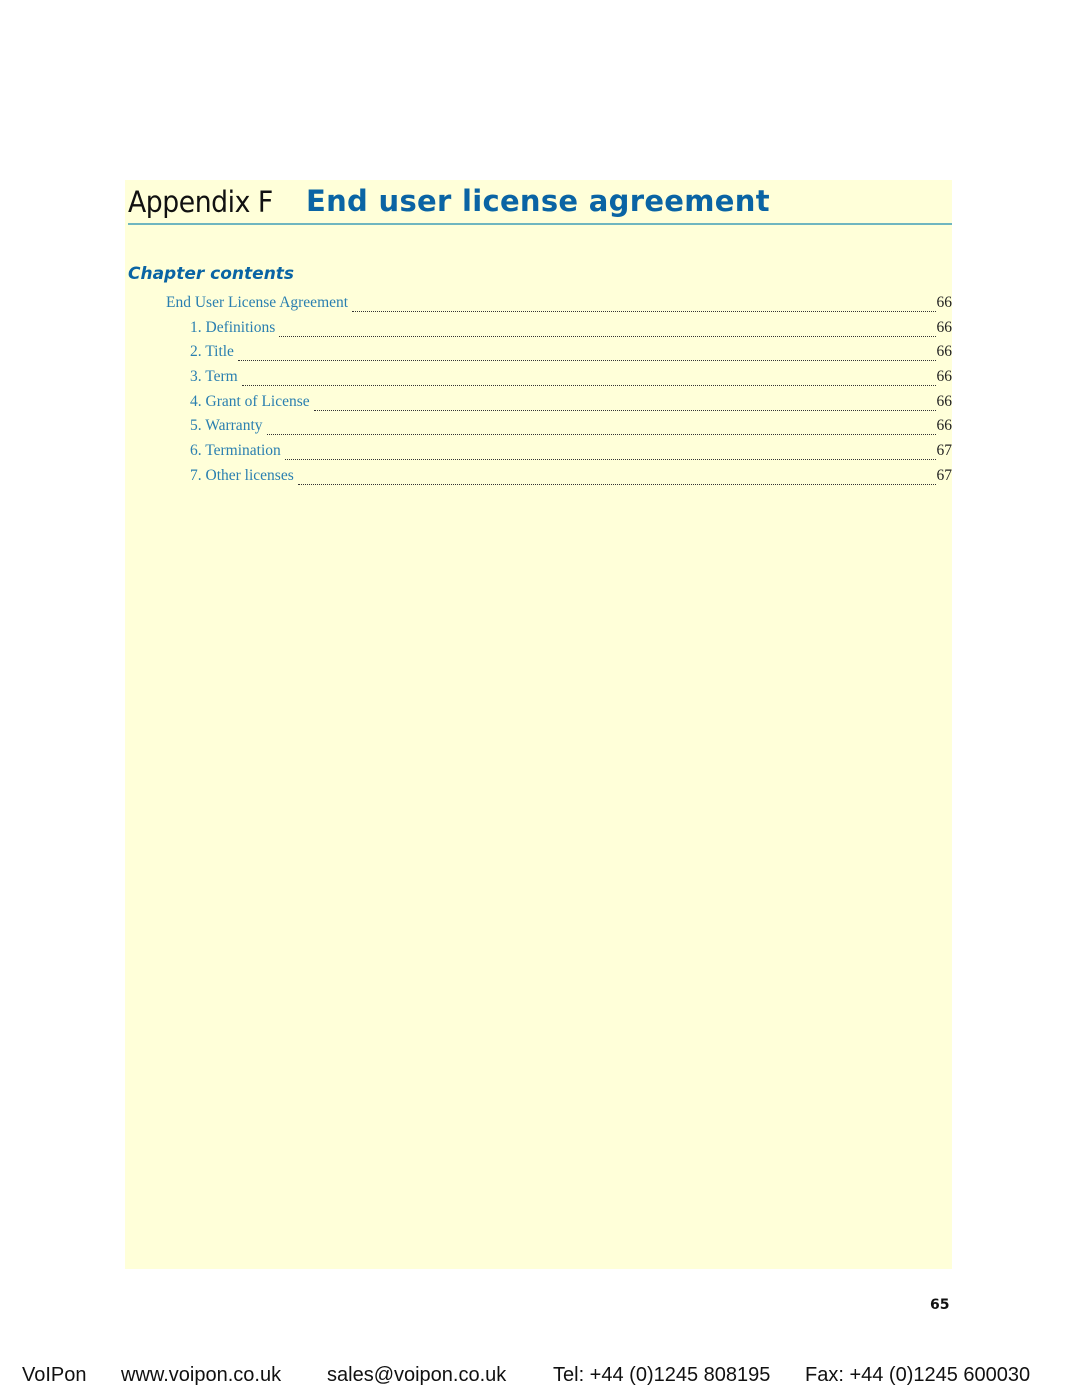 This screenshot has width=1080, height=1397. I want to click on footer-website-link: www.voipon.co.uk, so click(201, 1375).